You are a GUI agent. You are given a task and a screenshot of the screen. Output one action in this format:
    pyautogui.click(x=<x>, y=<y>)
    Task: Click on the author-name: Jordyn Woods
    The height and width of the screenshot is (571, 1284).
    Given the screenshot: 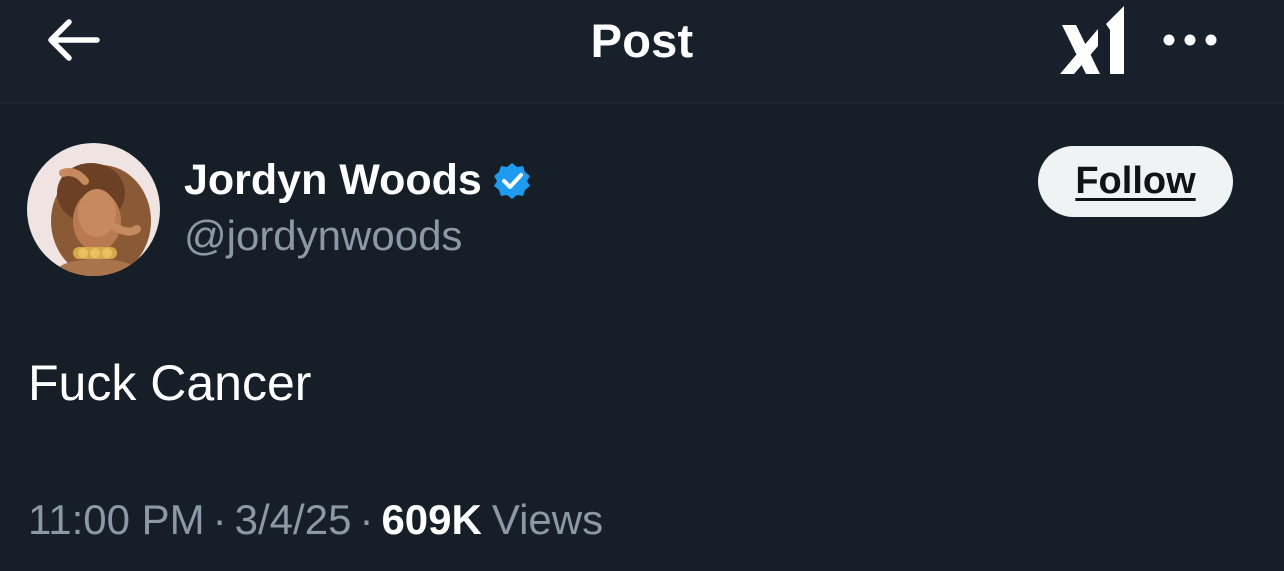 What is the action you would take?
    pyautogui.click(x=358, y=180)
    